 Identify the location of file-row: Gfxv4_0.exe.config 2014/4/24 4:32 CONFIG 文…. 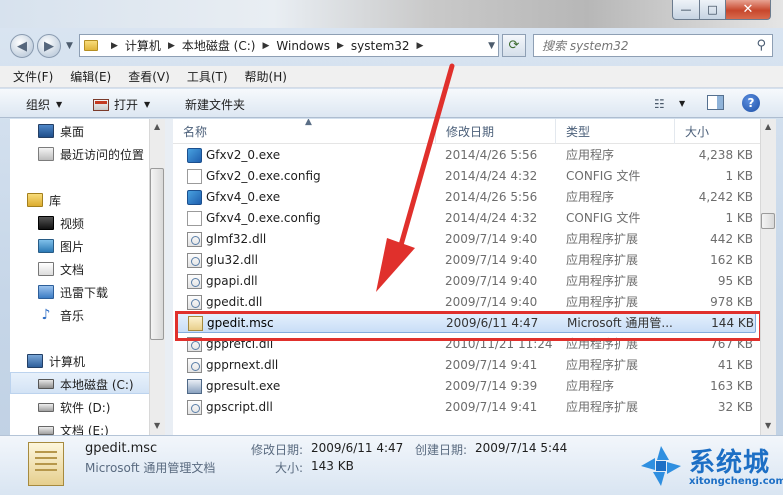
(466, 218).